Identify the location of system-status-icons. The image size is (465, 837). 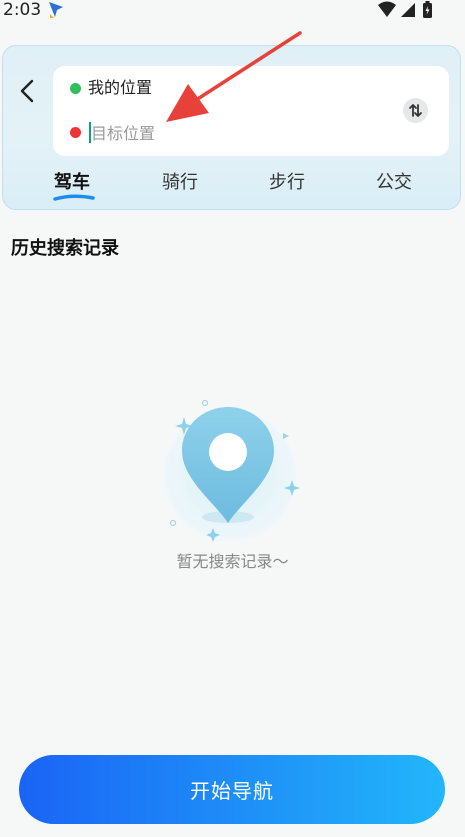
(405, 9).